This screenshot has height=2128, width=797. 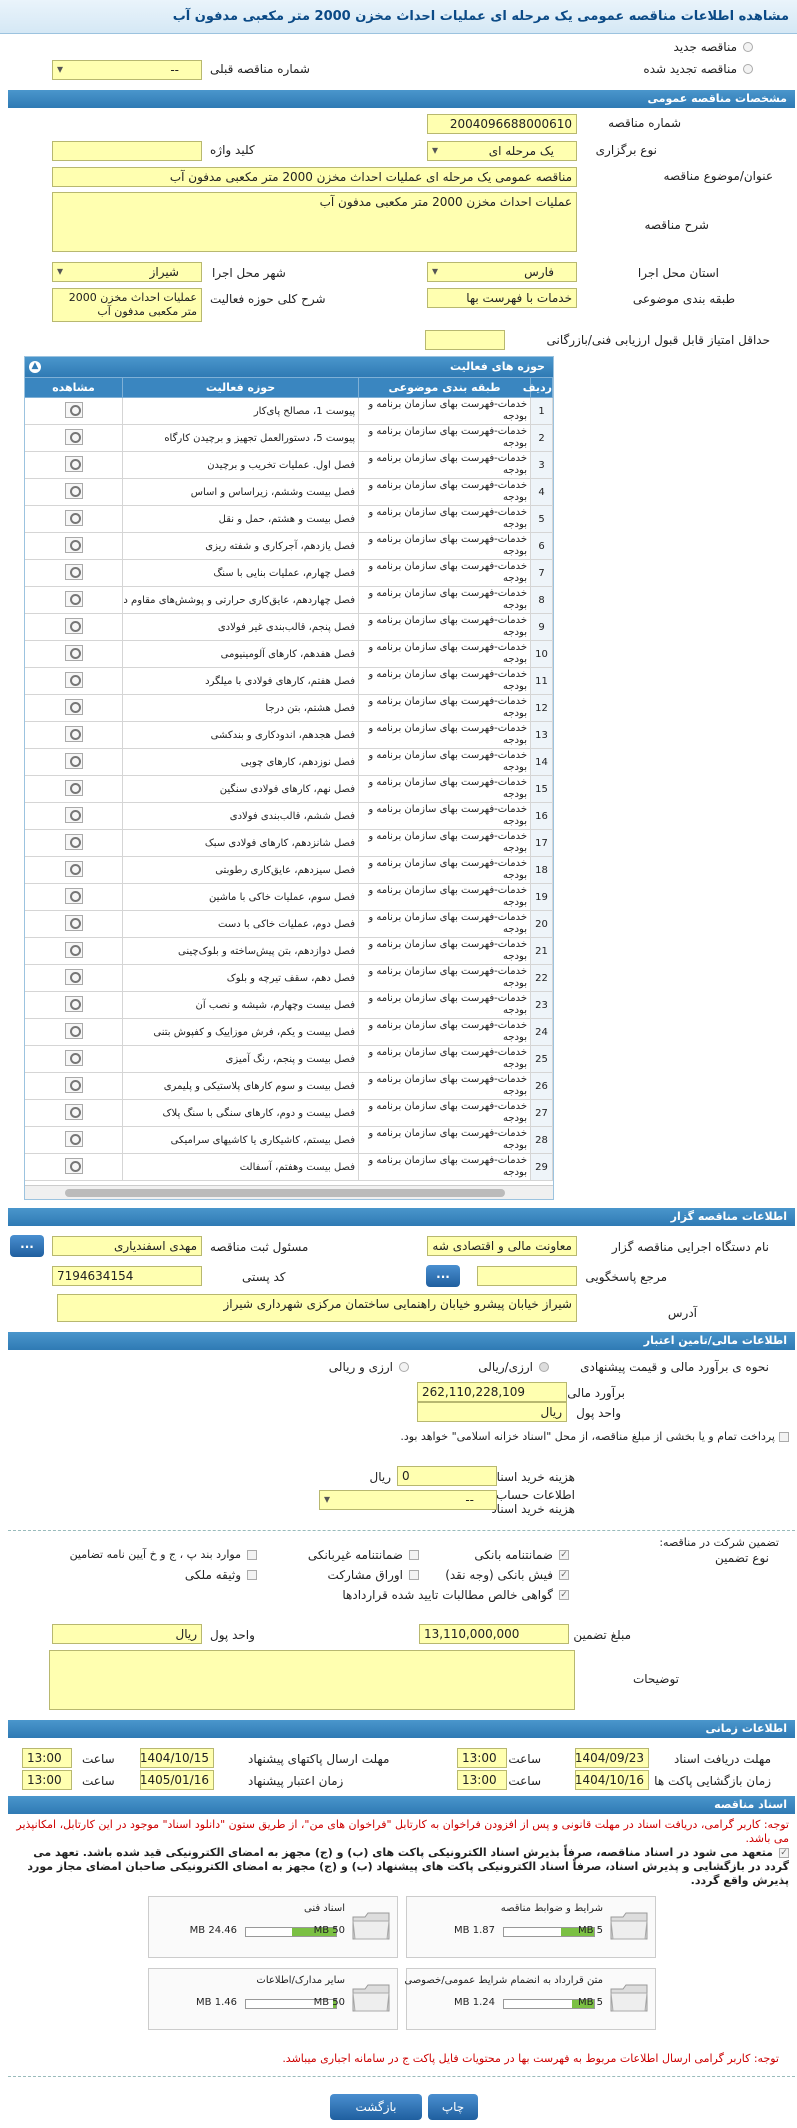 What do you see at coordinates (127, 1634) in the screenshot?
I see `guarantee-currency-field: ریال` at bounding box center [127, 1634].